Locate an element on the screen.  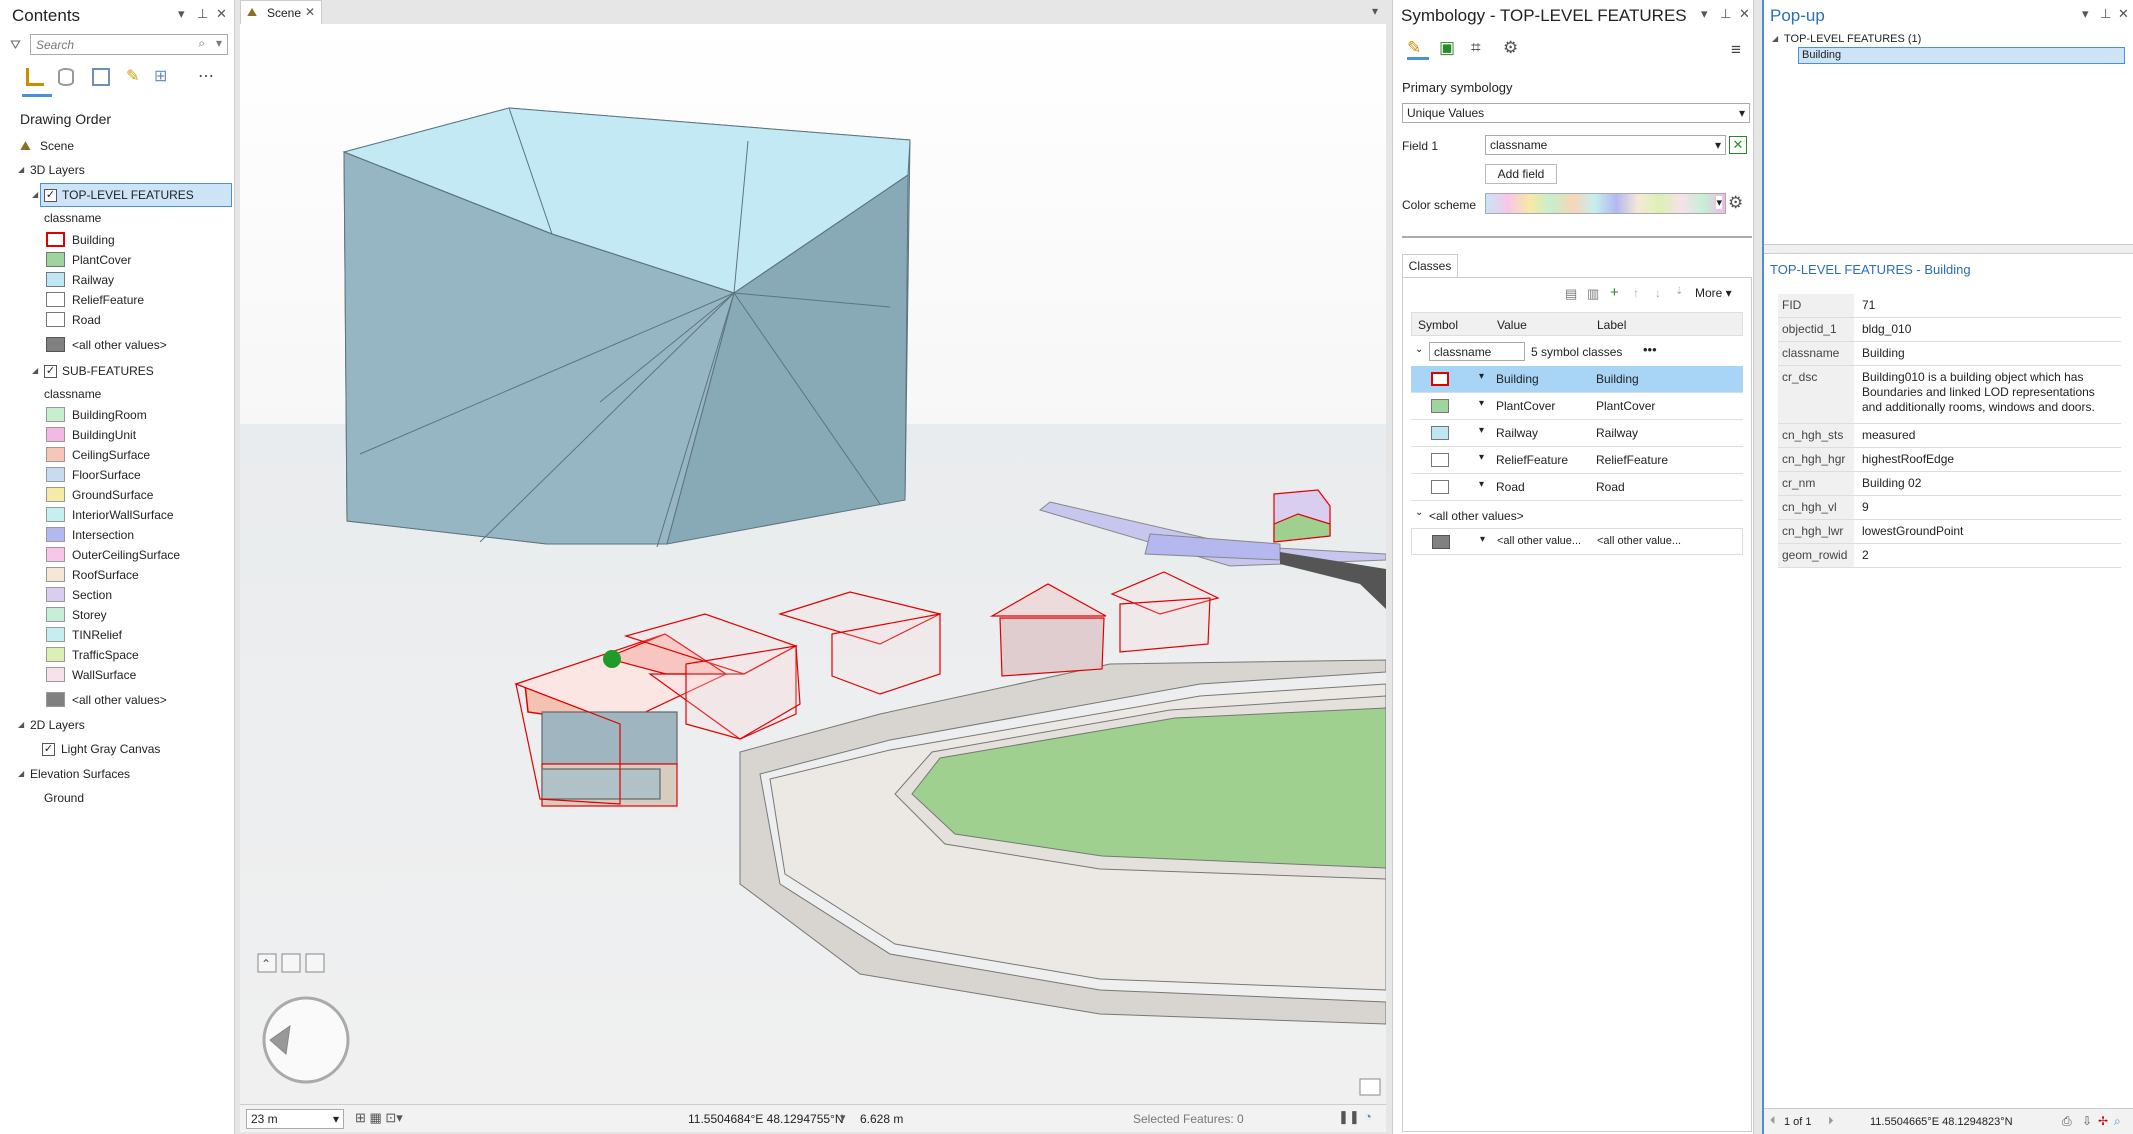
selection-icon is located at coordinates (101, 77).